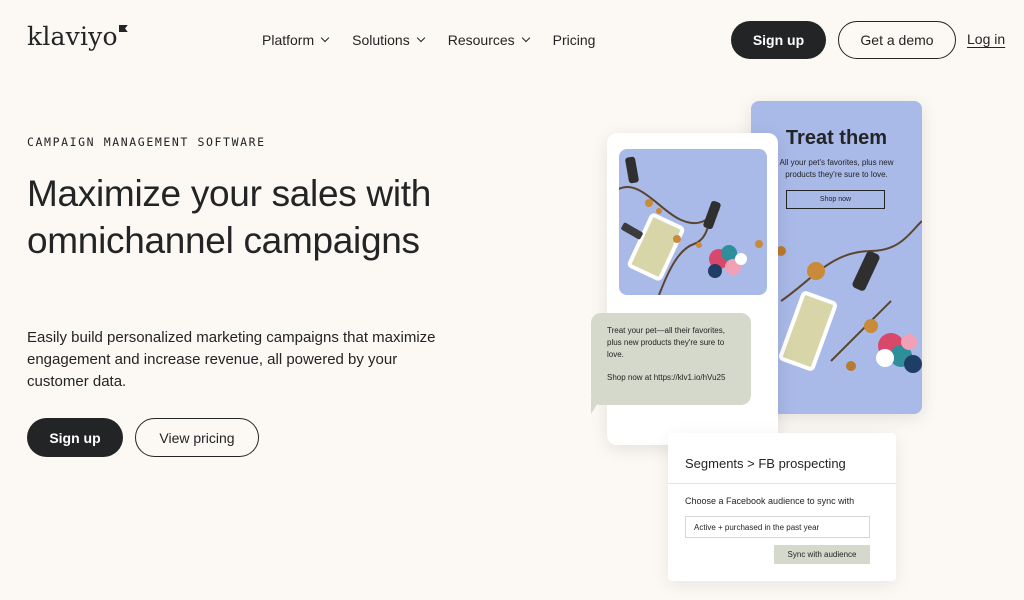 The height and width of the screenshot is (600, 1024). I want to click on nav-item-label: Platform, so click(288, 40).